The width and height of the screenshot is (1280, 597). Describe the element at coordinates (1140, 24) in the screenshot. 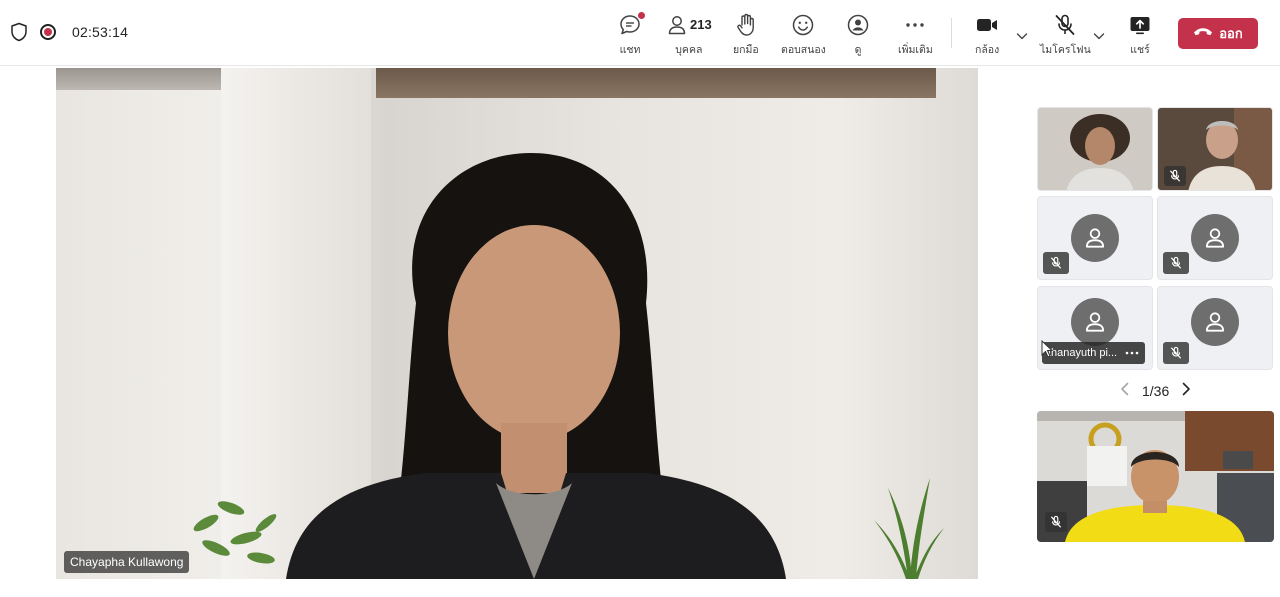

I see `share-icon` at that location.